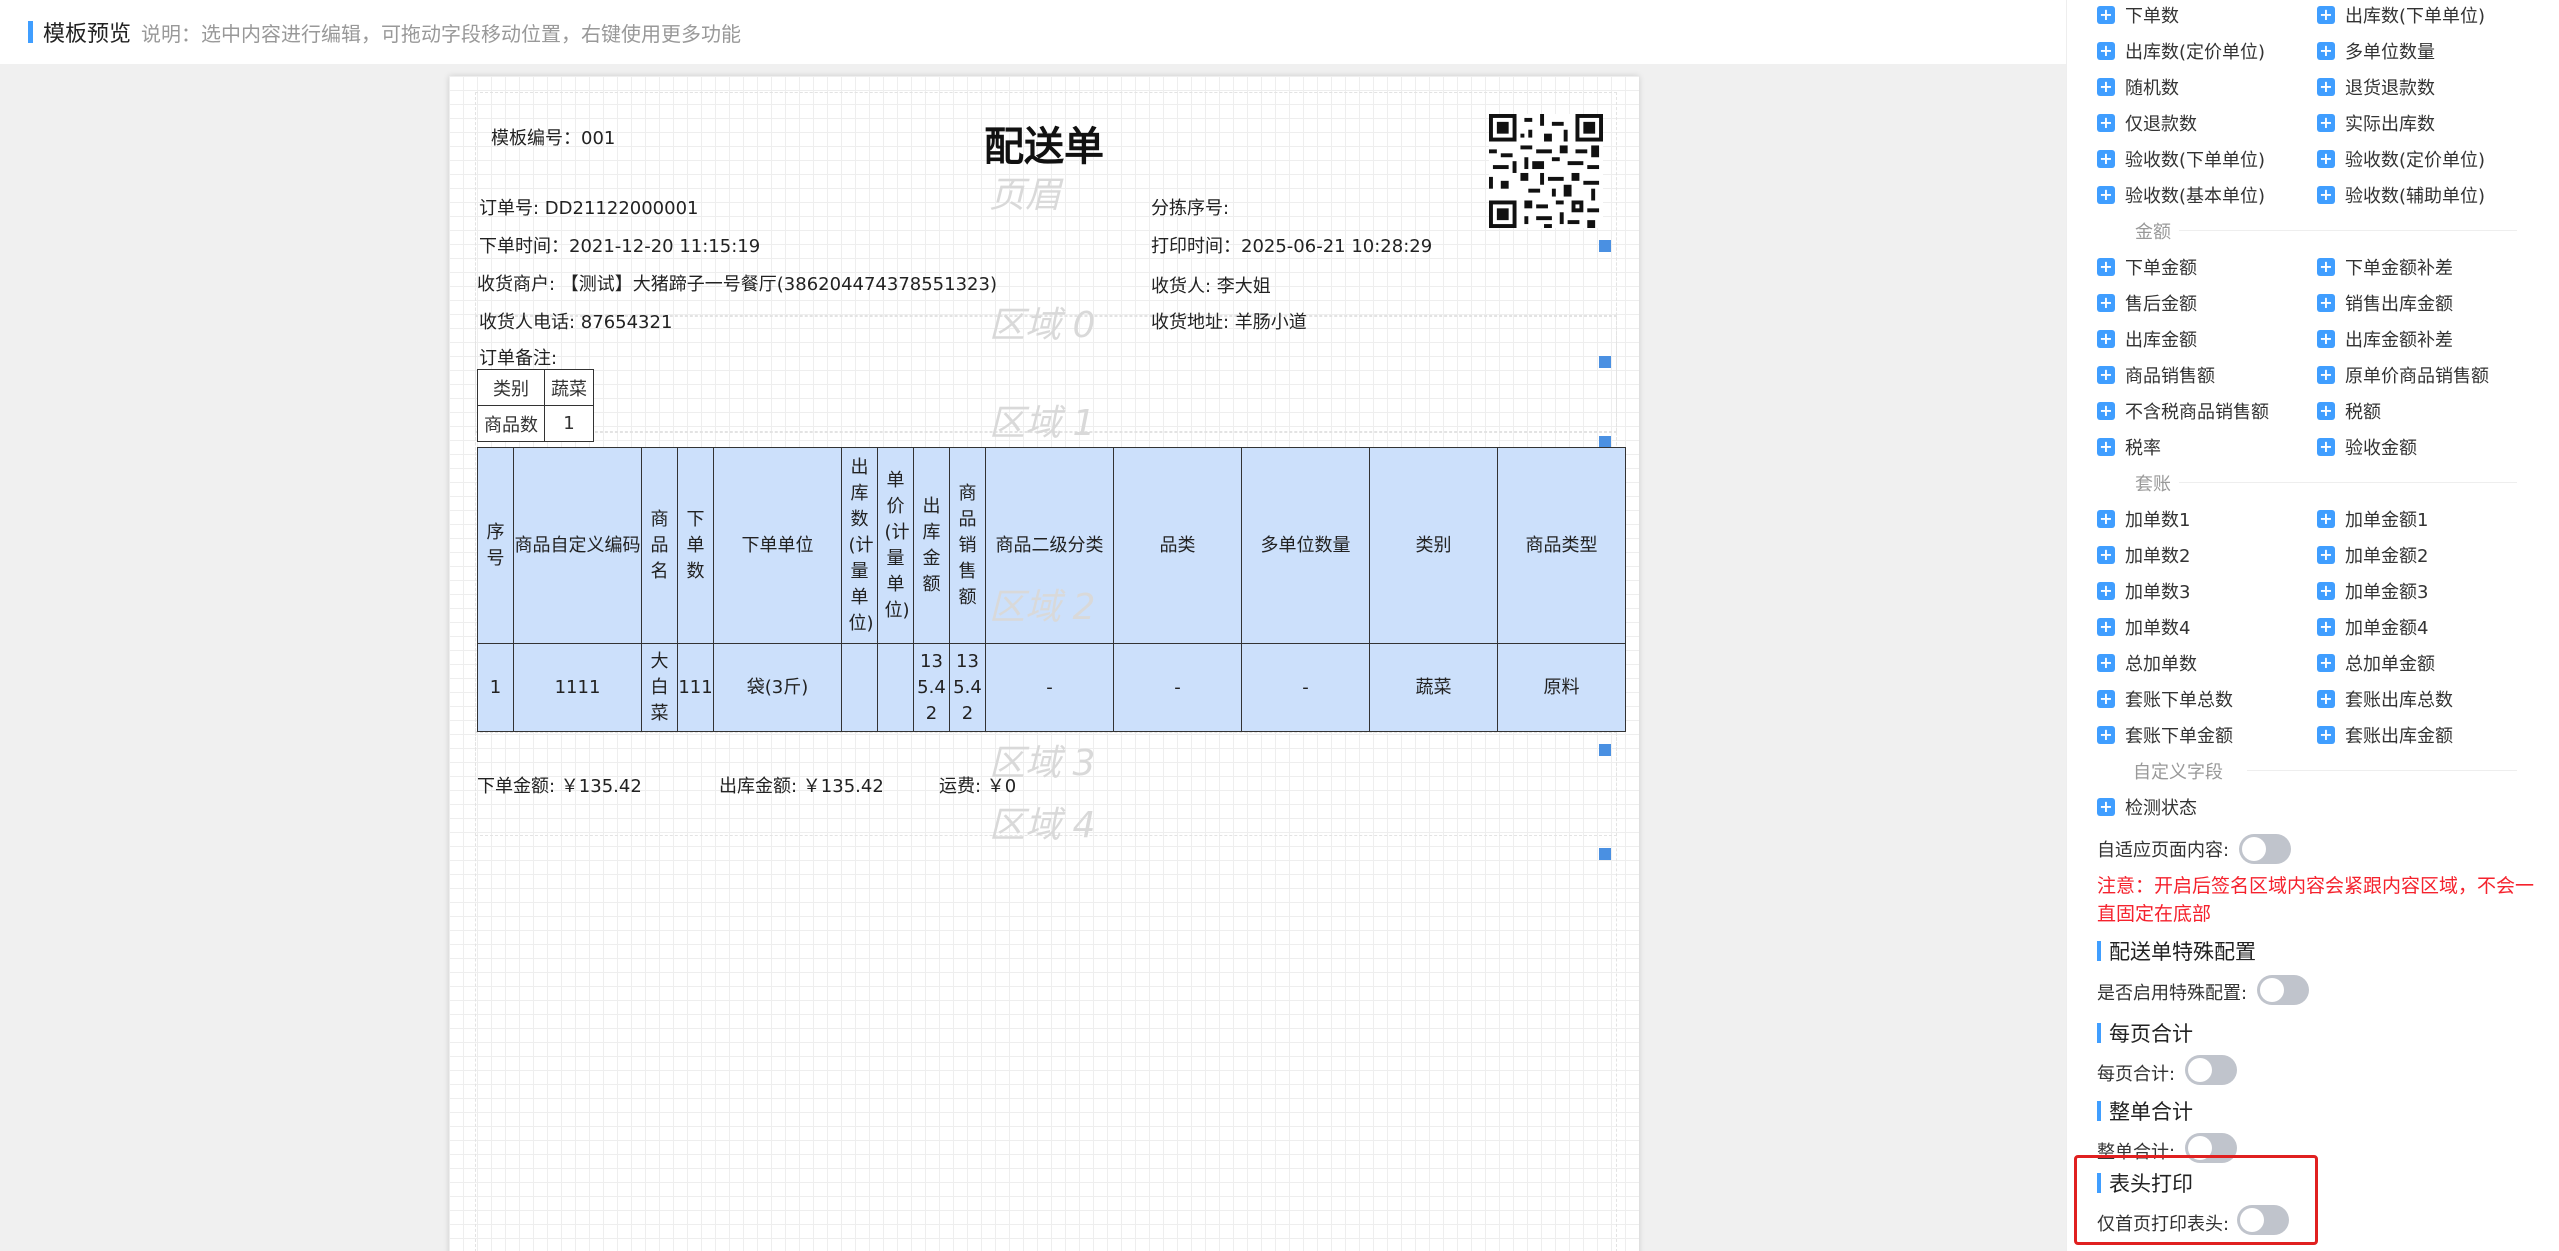  I want to click on column-header: 下单单位, so click(777, 545).